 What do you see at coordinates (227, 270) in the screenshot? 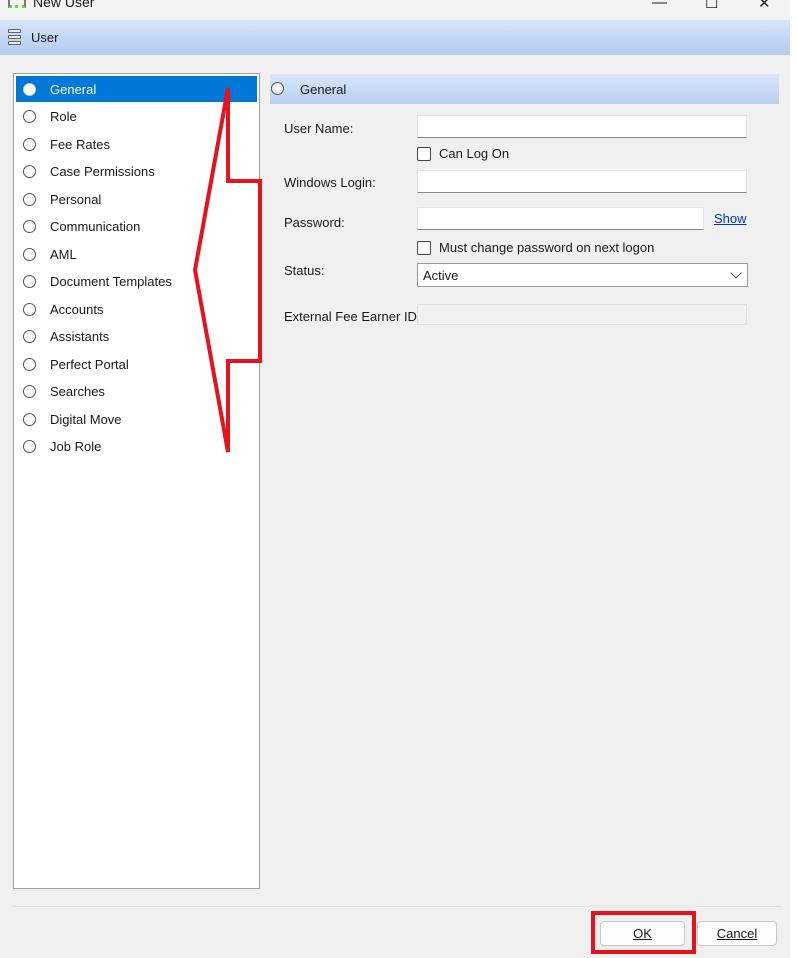
I see `red-arrow-annotation` at bounding box center [227, 270].